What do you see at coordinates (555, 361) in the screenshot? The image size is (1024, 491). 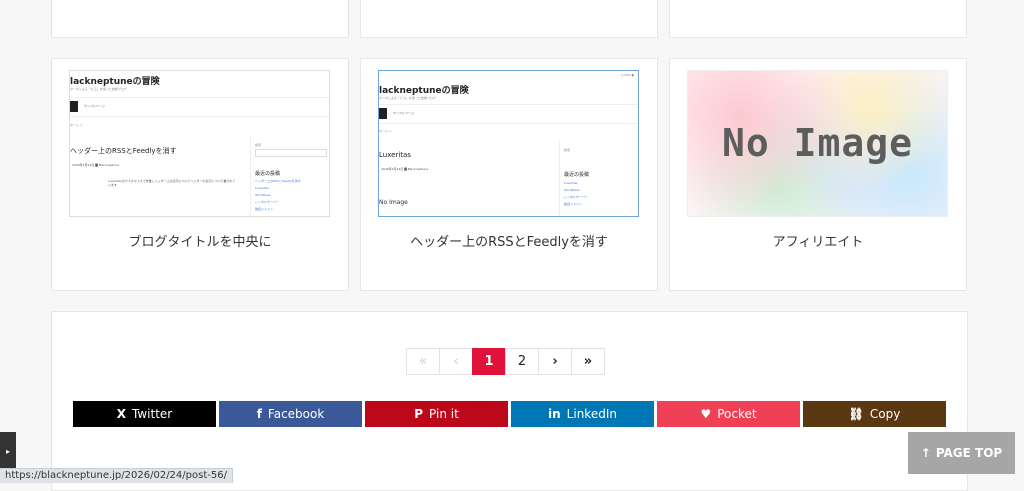 I see `next-page-button: ›` at bounding box center [555, 361].